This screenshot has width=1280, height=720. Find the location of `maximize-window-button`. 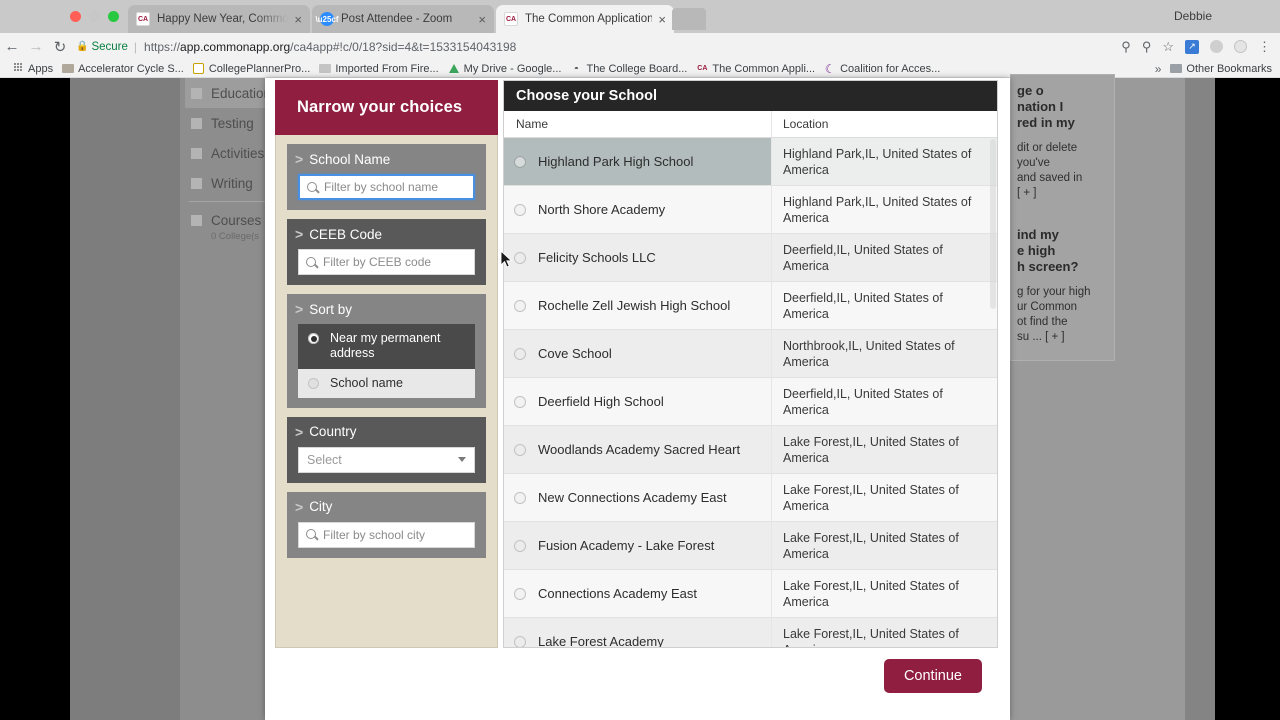

maximize-window-button is located at coordinates (113, 16).